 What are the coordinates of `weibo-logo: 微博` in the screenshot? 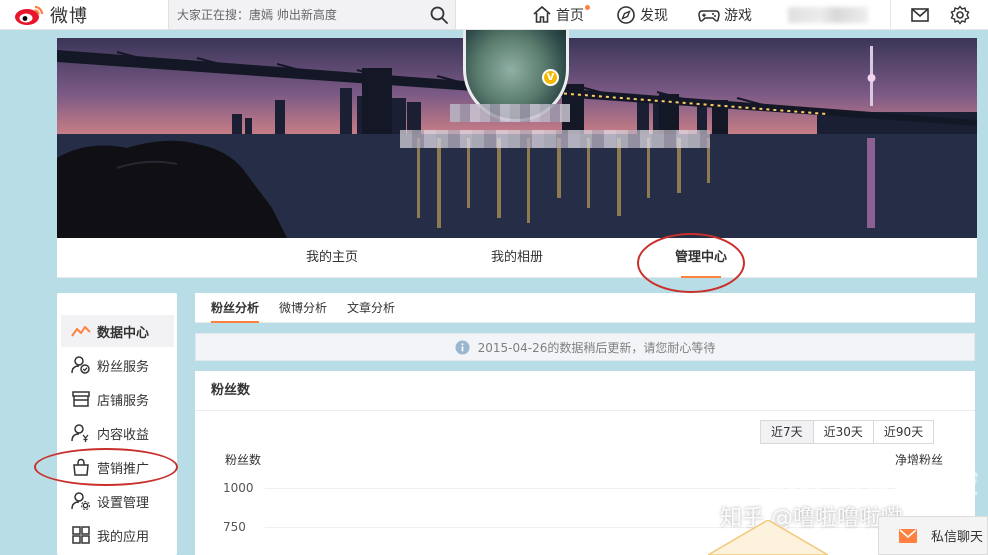 It's located at (51, 15).